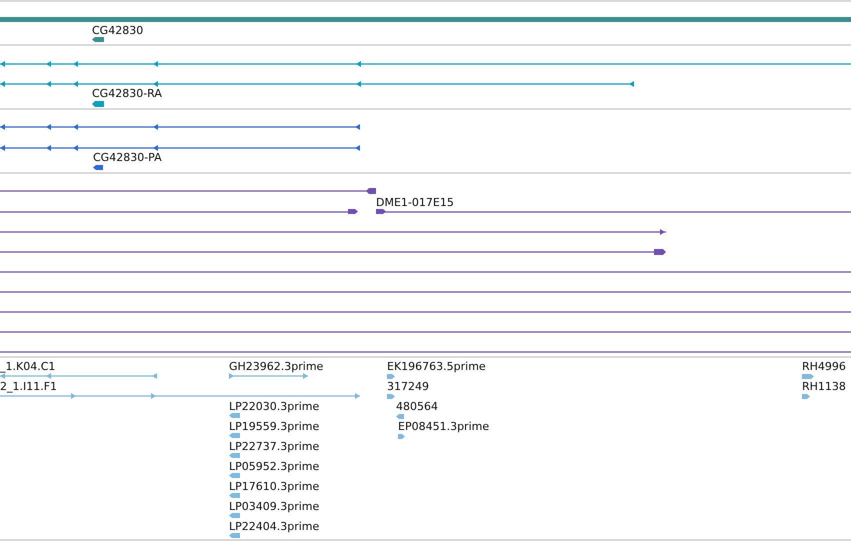 The image size is (851, 541). I want to click on feature-label: GH23962.3prime, so click(276, 366).